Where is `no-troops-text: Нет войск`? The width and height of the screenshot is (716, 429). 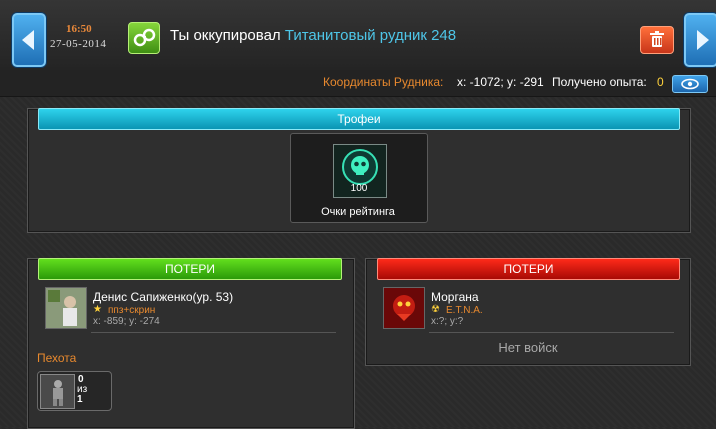
no-troops-text: Нет войск is located at coordinates (528, 347).